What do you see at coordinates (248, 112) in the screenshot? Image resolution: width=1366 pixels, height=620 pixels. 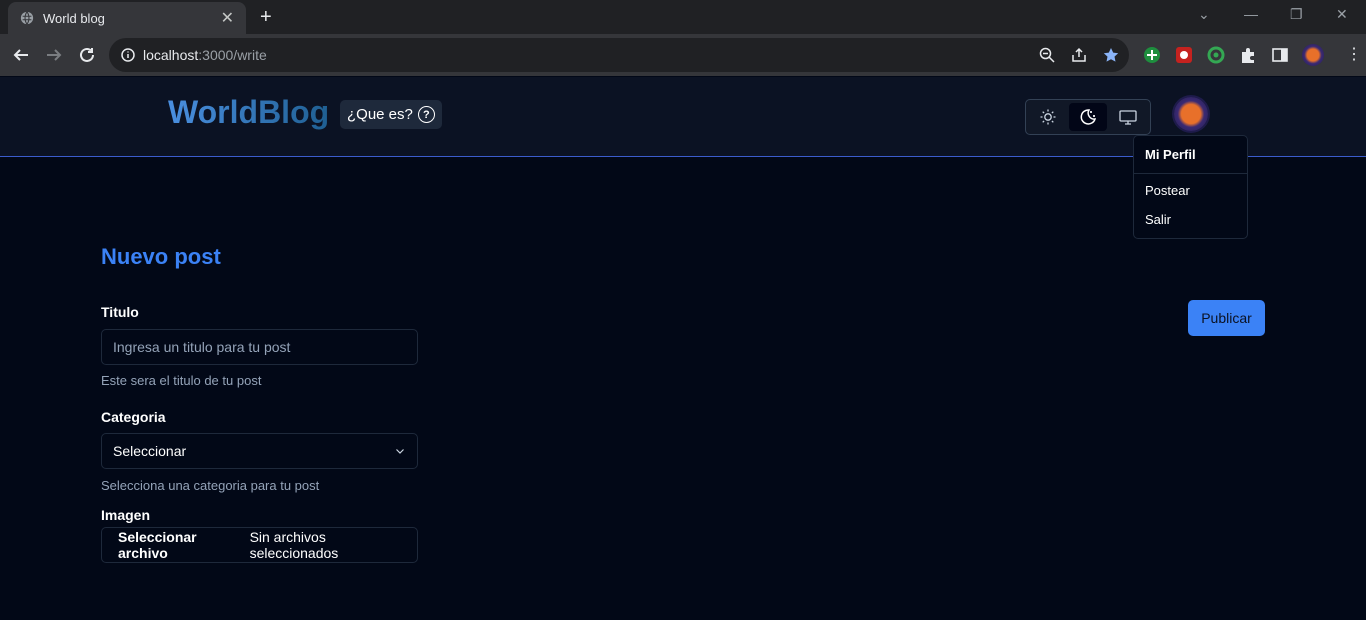 I see `brand-logo: WorldBlog` at bounding box center [248, 112].